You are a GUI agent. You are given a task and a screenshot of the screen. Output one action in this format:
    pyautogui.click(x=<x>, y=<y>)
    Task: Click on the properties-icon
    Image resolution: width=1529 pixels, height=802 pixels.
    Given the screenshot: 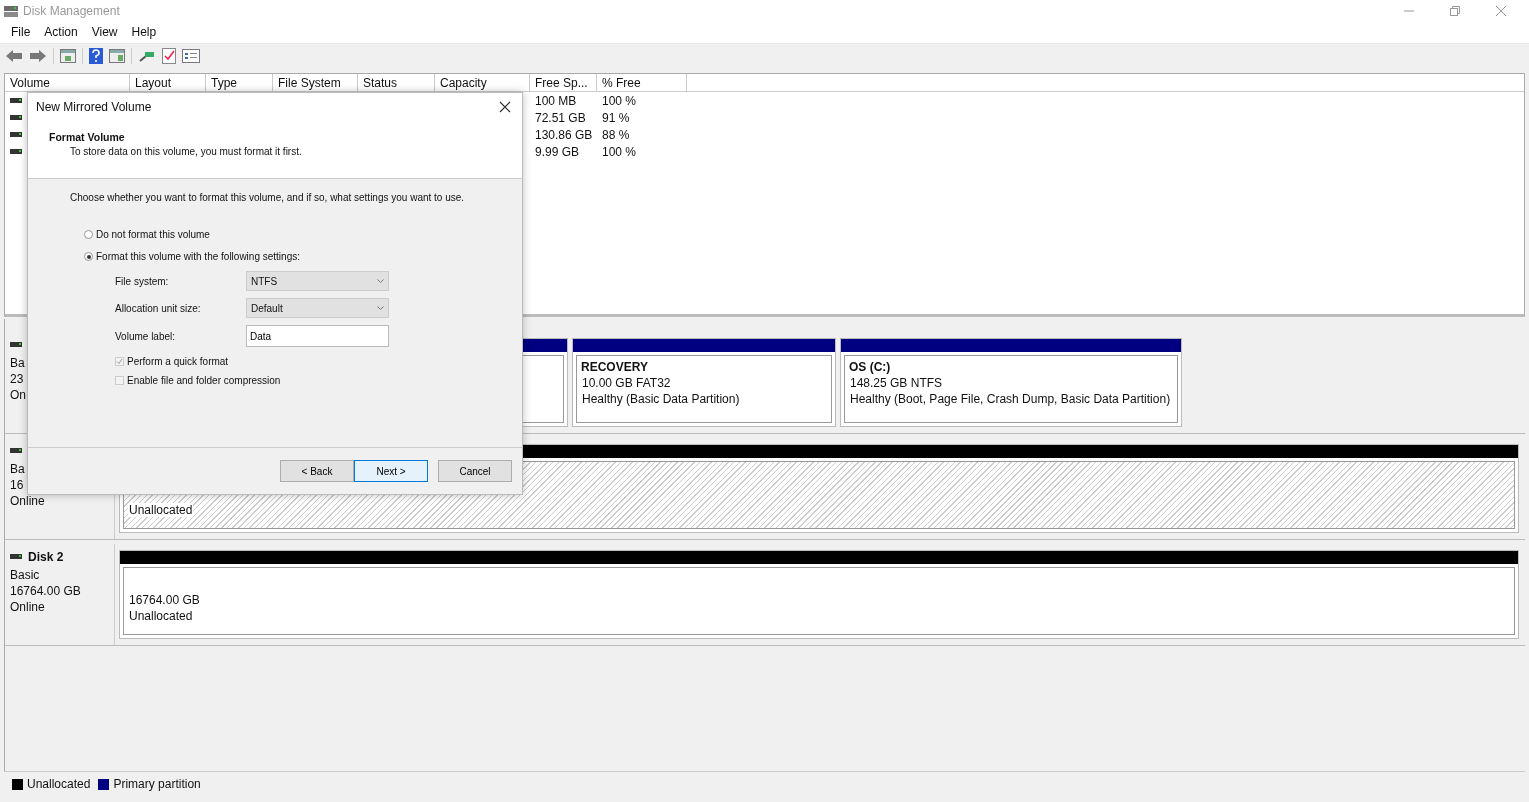 What is the action you would take?
    pyautogui.click(x=191, y=56)
    